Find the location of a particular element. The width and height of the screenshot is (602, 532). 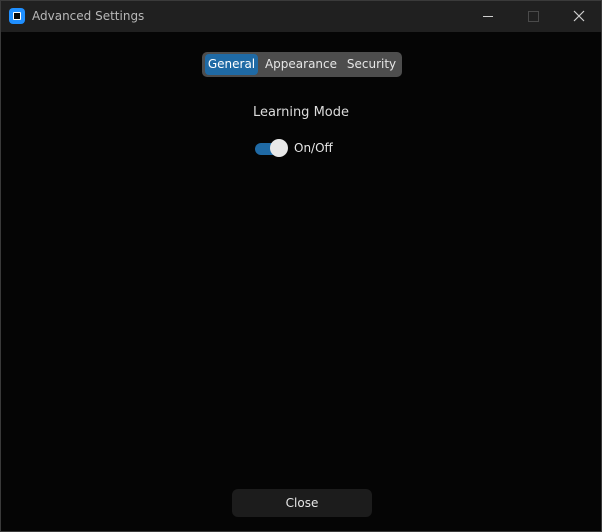

learning-mode-label: Learning Mode is located at coordinates (301, 112).